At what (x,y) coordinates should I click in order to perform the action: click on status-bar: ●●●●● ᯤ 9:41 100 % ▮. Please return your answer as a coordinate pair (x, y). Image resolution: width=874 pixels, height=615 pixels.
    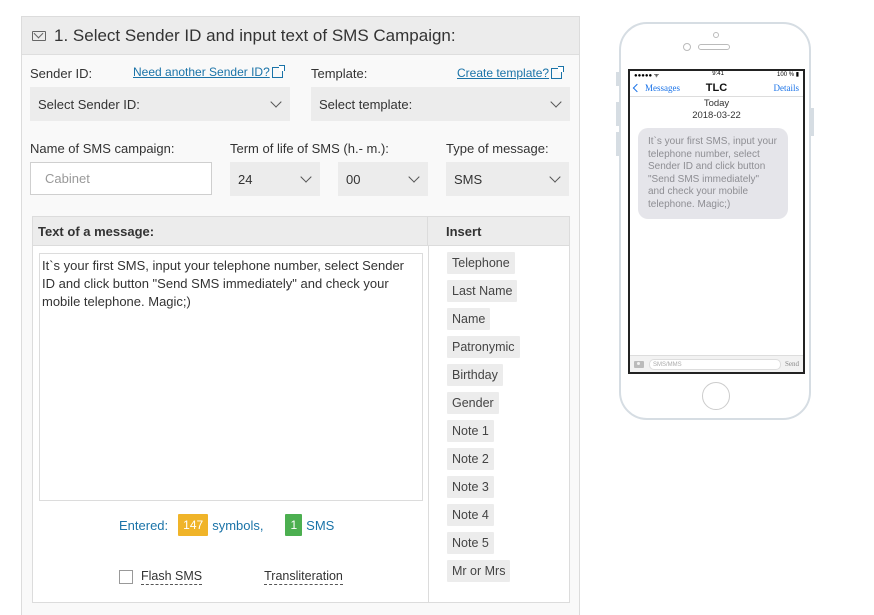
    Looking at the image, I should click on (716, 75).